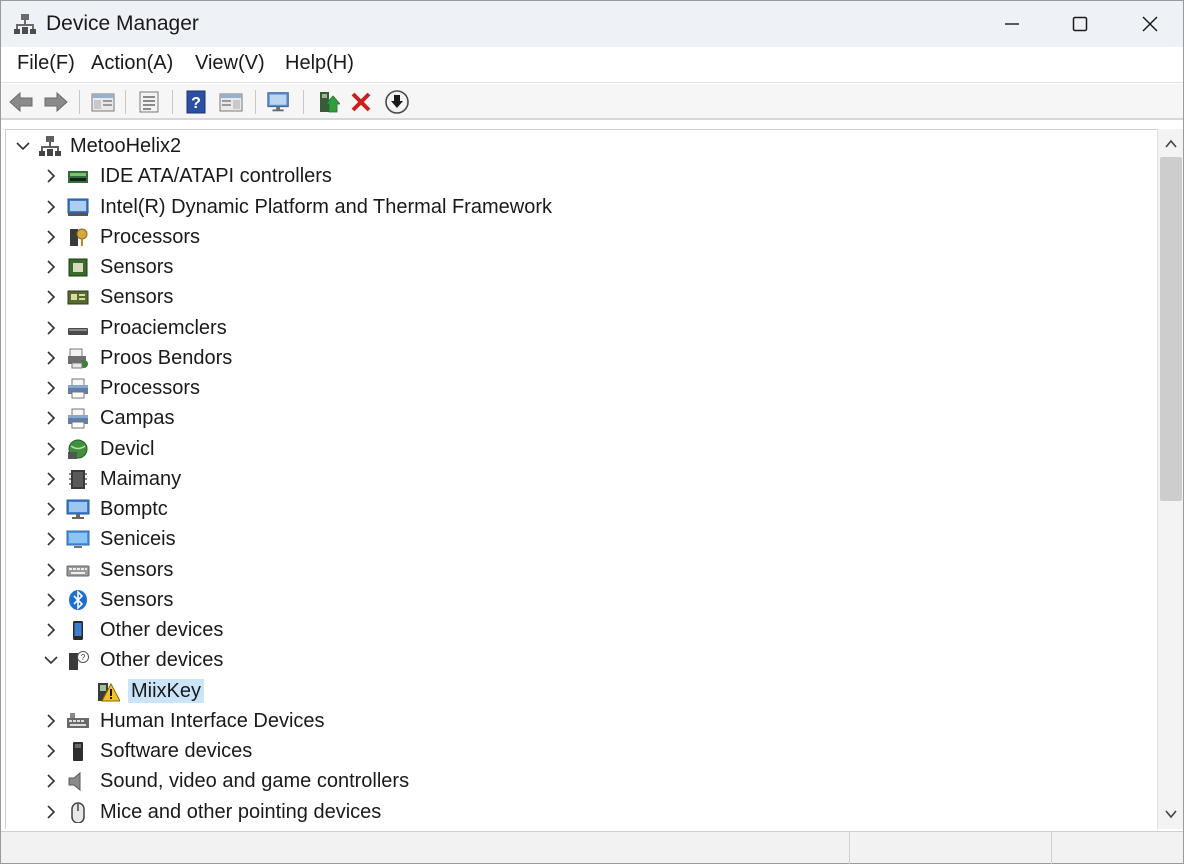  What do you see at coordinates (56, 102) in the screenshot?
I see `forward-button` at bounding box center [56, 102].